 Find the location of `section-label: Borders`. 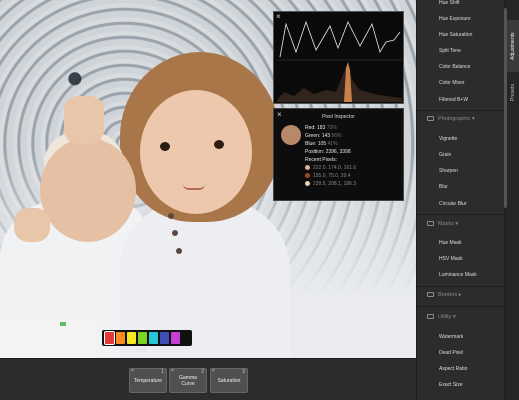

section-label: Borders is located at coordinates (448, 295).